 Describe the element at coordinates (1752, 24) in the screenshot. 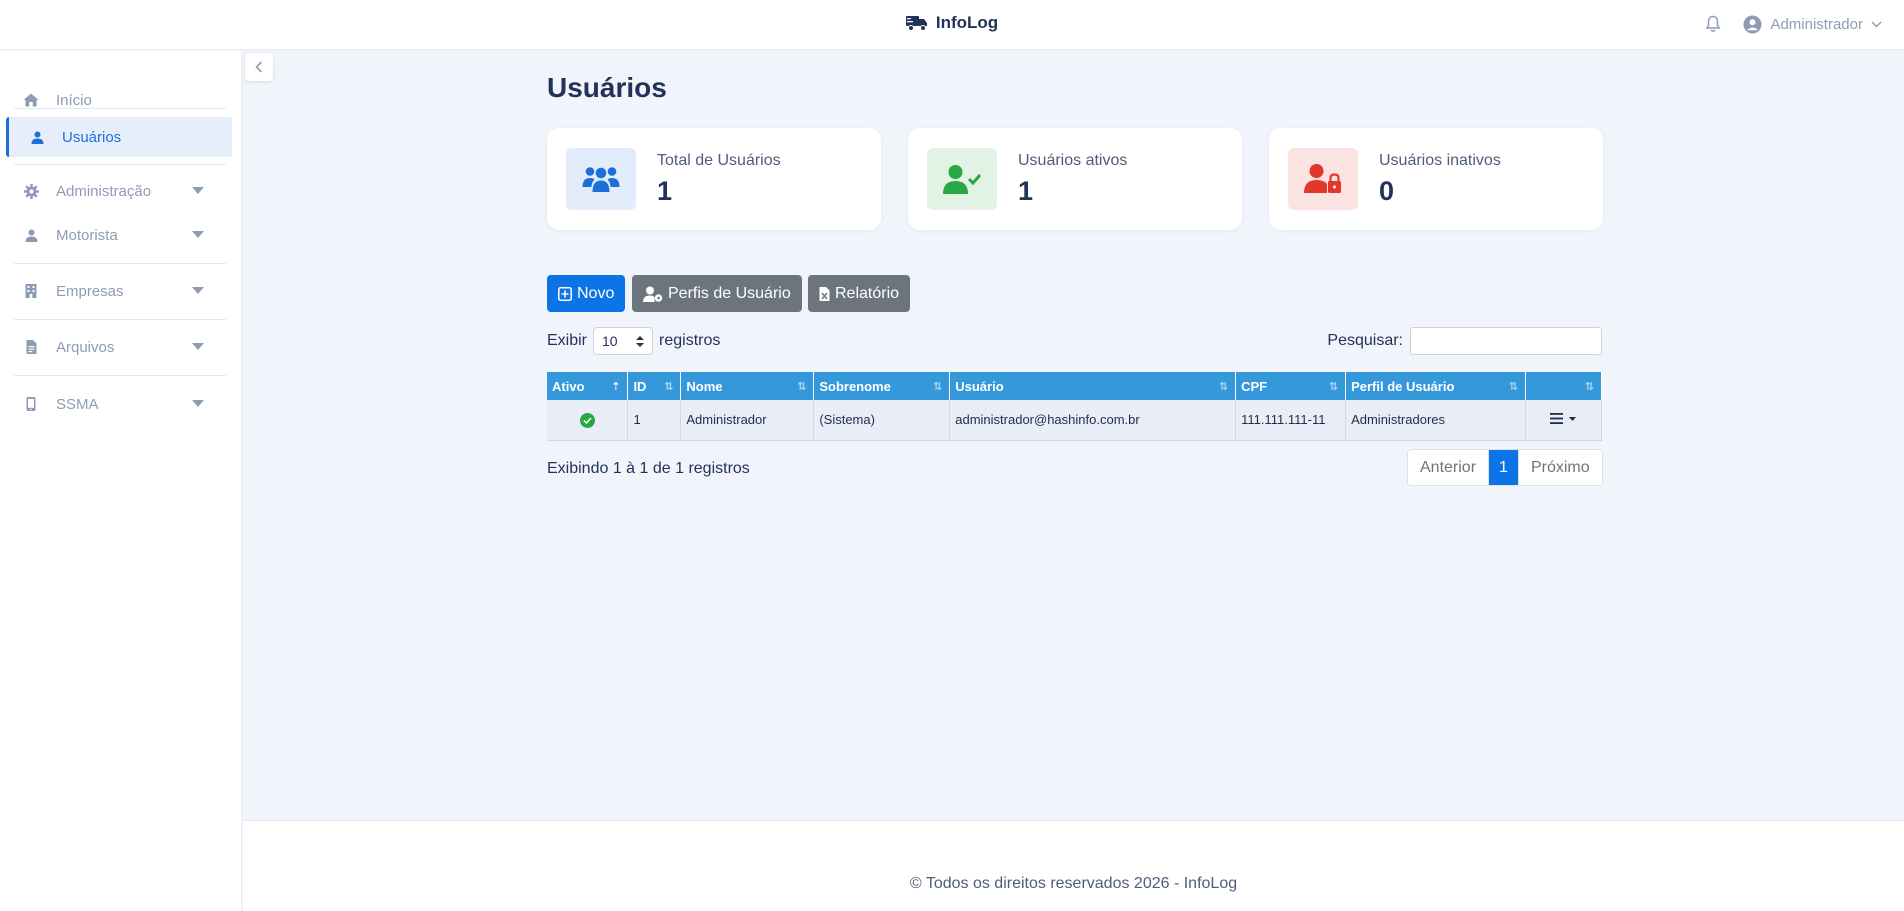

I see `user-circle-icon` at that location.